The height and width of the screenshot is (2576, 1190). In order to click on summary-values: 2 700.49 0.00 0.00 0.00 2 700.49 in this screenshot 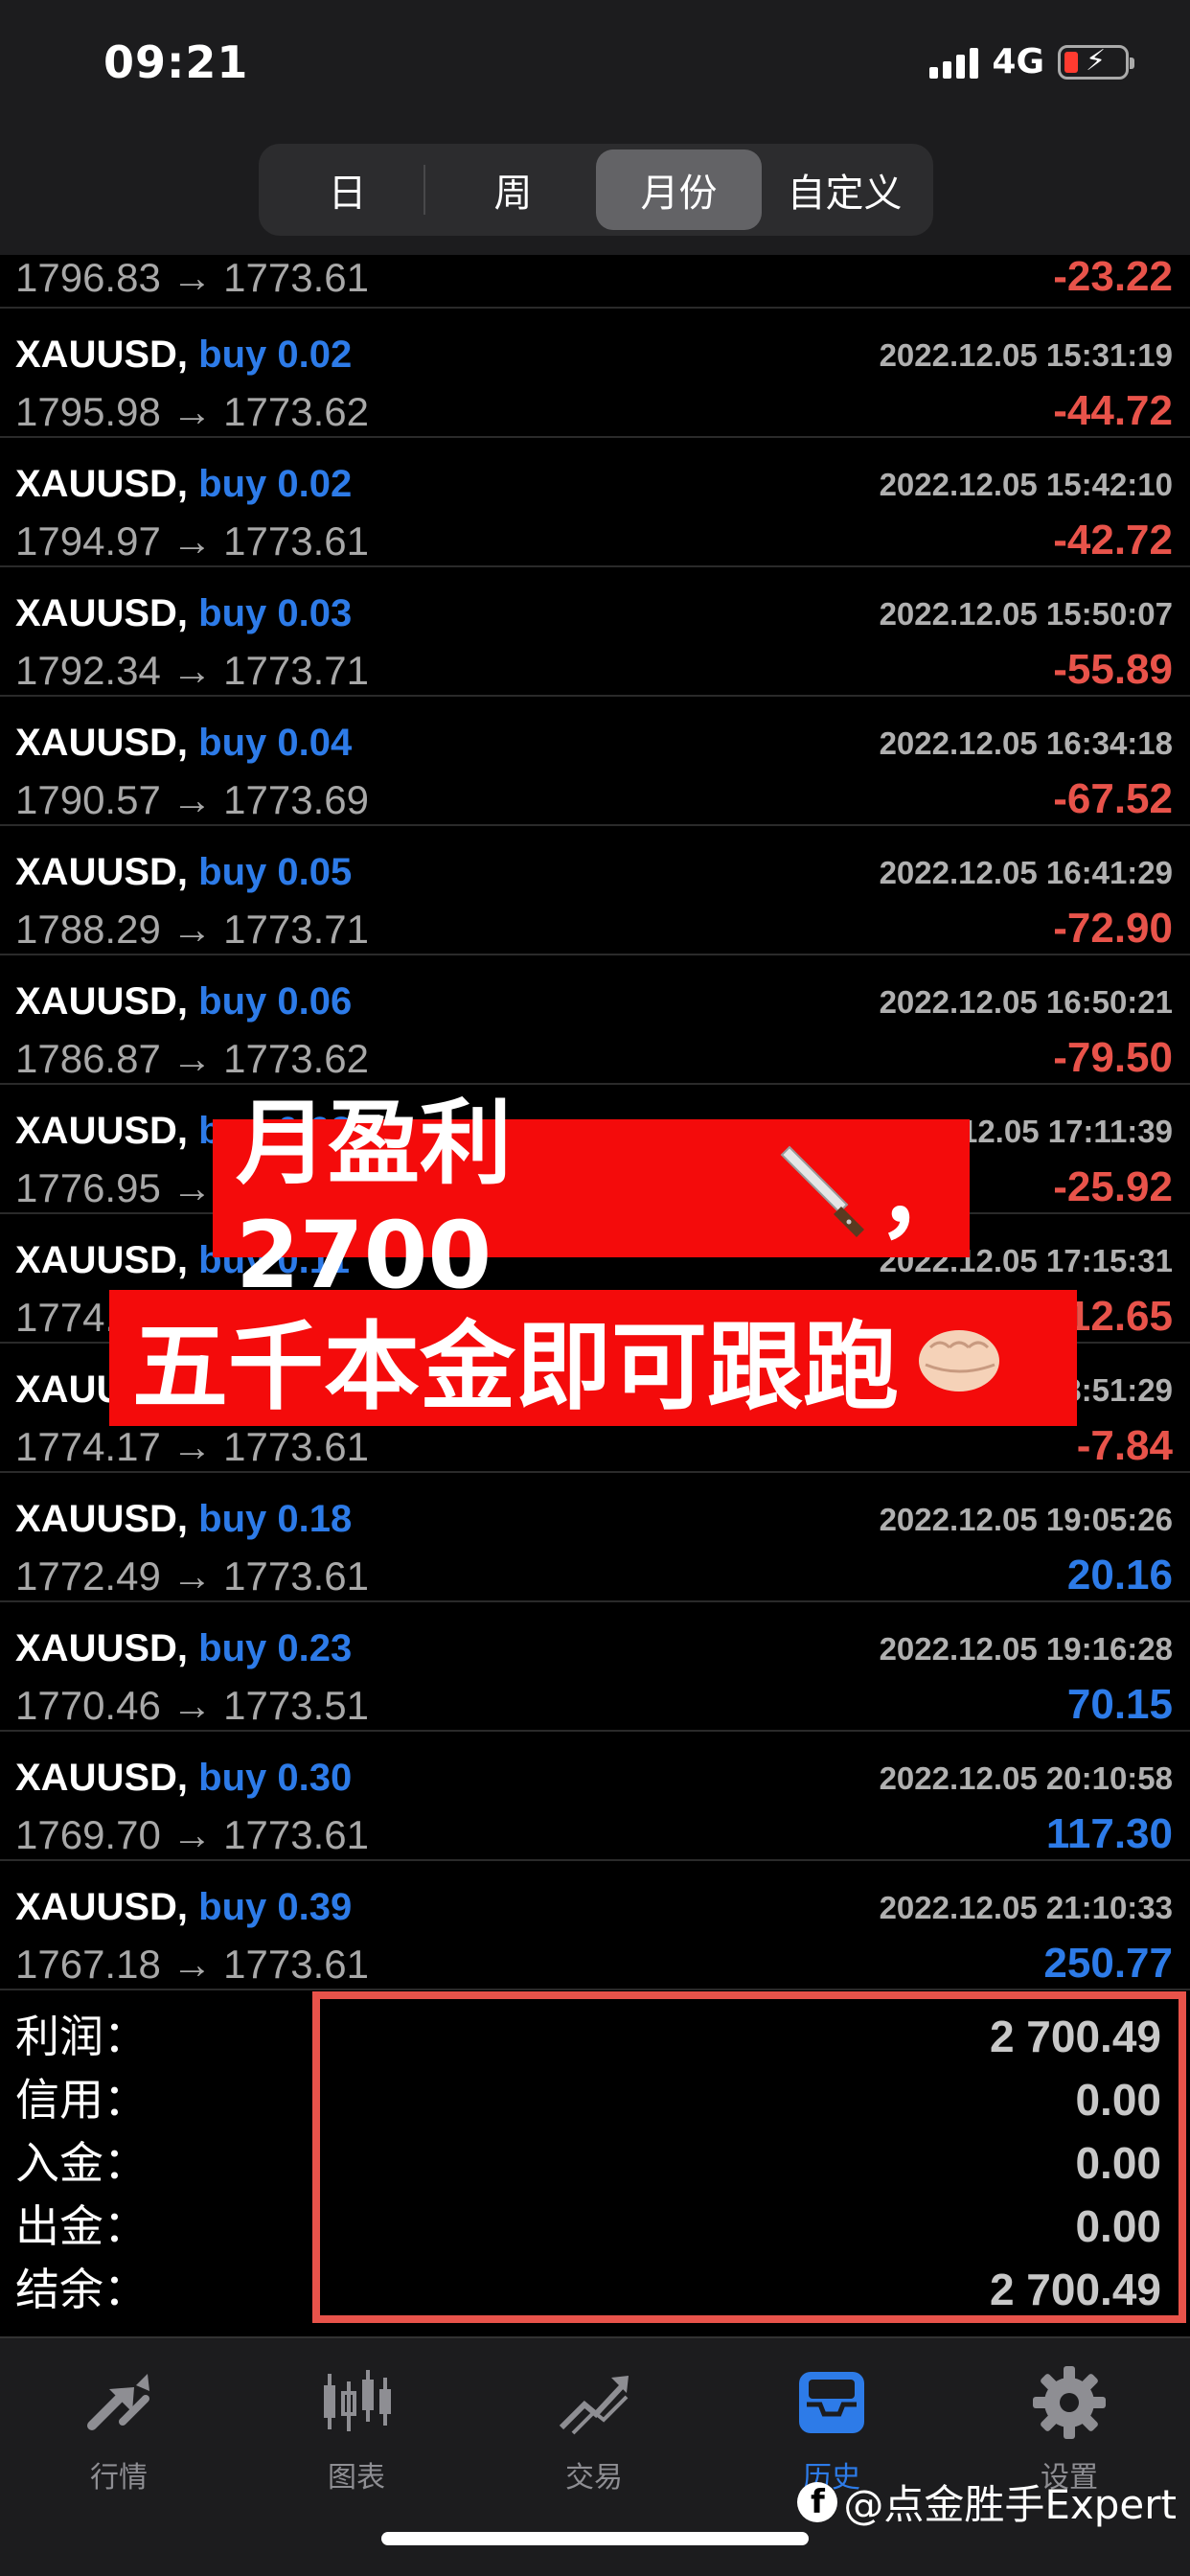, I will do `click(1075, 2163)`.